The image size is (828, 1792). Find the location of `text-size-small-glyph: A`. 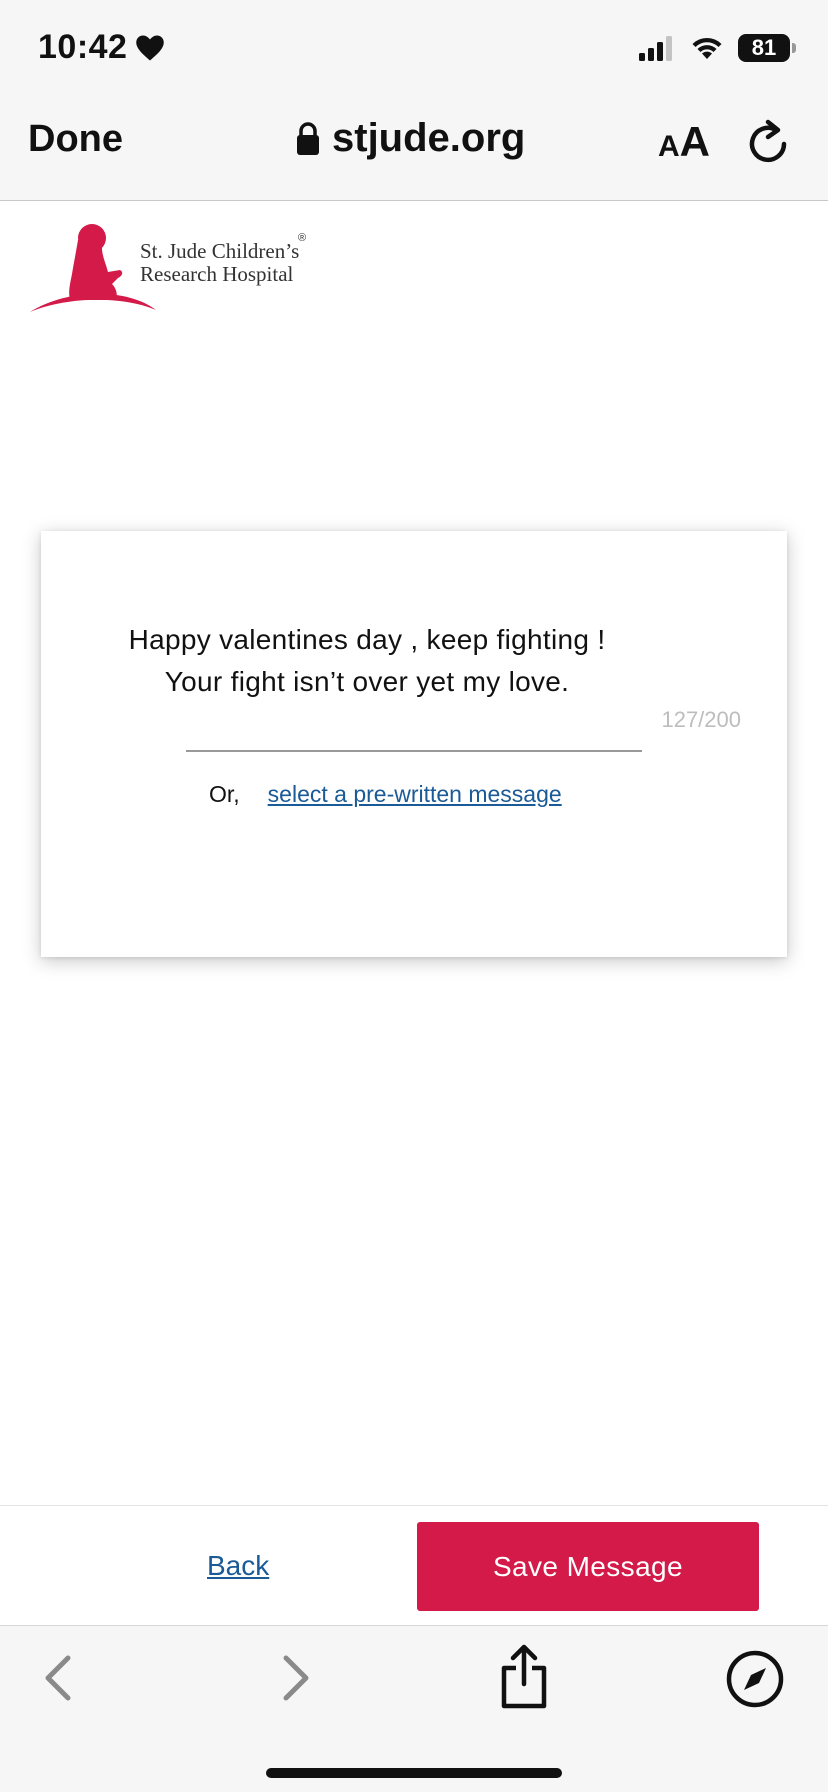

text-size-small-glyph: A is located at coordinates (669, 146).